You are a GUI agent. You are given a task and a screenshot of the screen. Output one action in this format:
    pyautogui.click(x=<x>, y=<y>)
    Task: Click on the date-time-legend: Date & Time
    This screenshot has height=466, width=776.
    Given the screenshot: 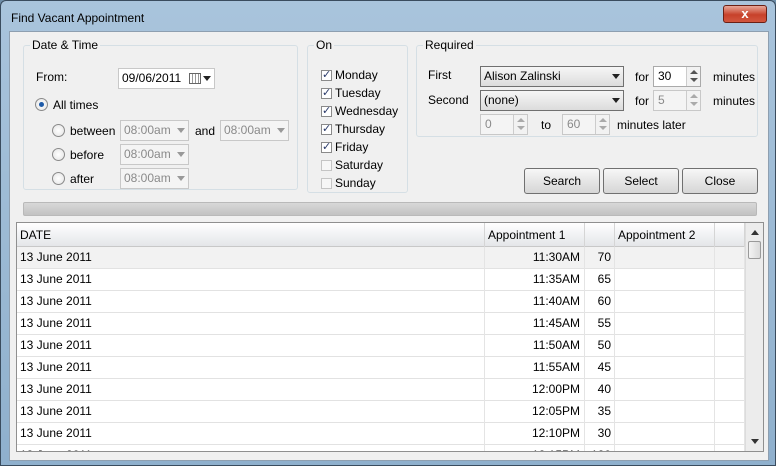 What is the action you would take?
    pyautogui.click(x=65, y=45)
    